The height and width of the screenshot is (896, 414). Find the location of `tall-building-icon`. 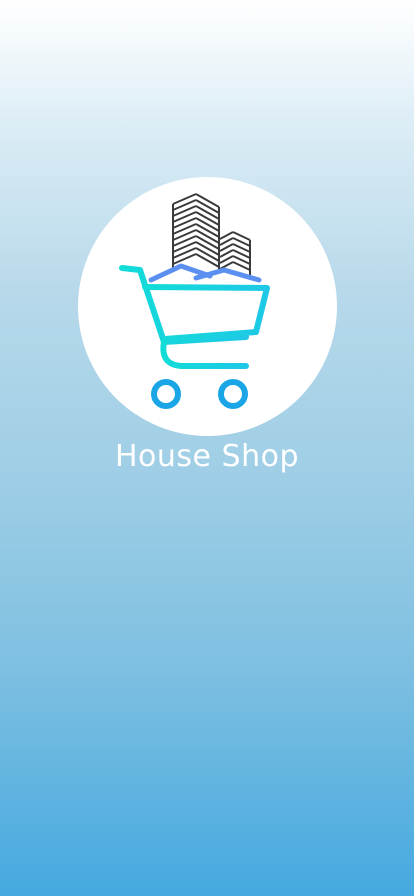

tall-building-icon is located at coordinates (196, 231).